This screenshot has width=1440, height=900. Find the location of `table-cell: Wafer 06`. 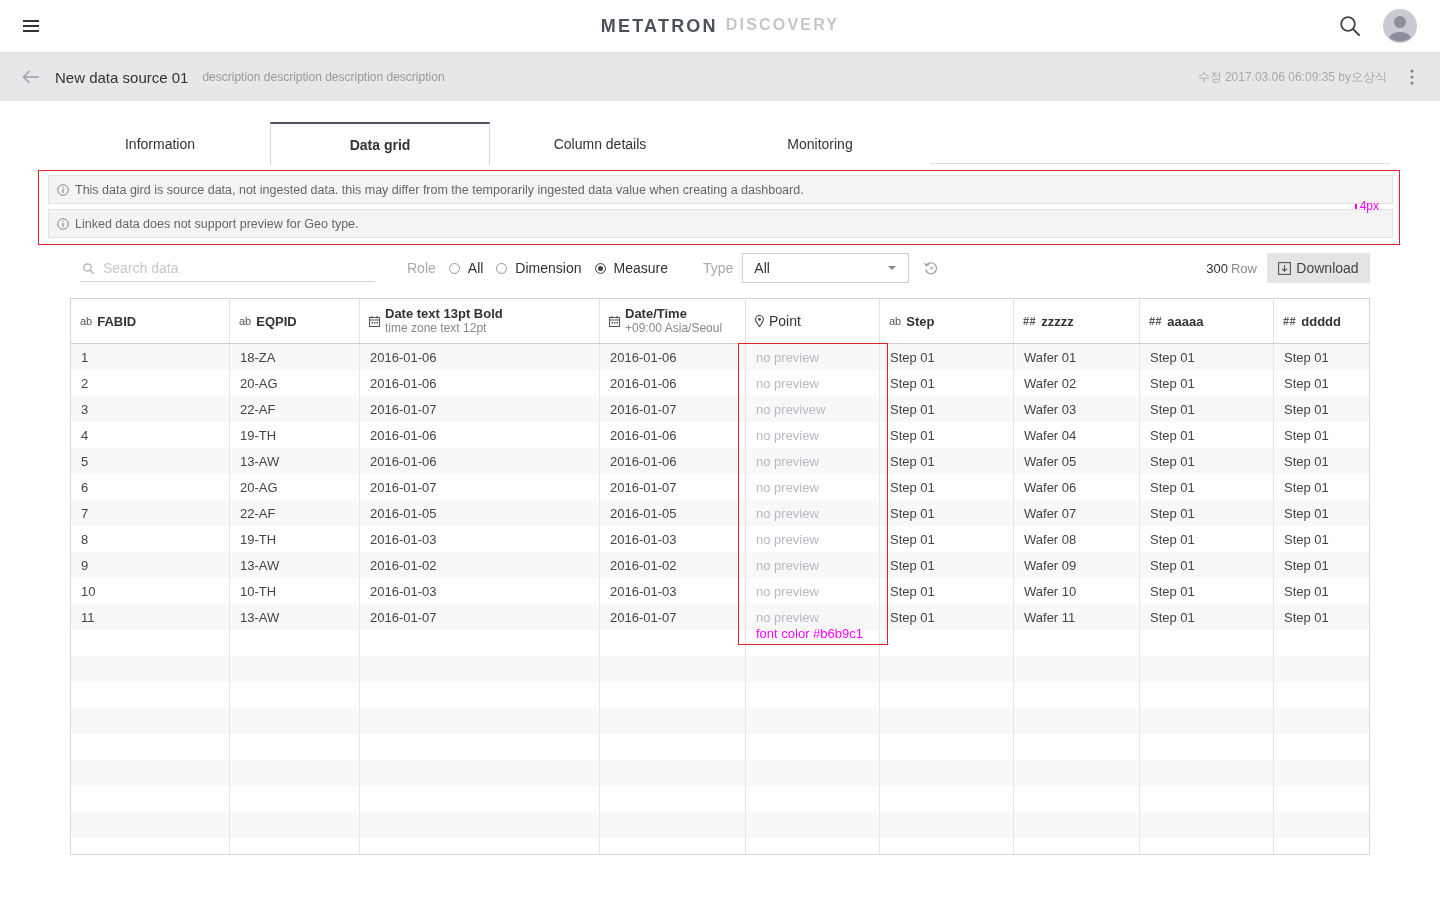

table-cell: Wafer 06 is located at coordinates (1077, 487).